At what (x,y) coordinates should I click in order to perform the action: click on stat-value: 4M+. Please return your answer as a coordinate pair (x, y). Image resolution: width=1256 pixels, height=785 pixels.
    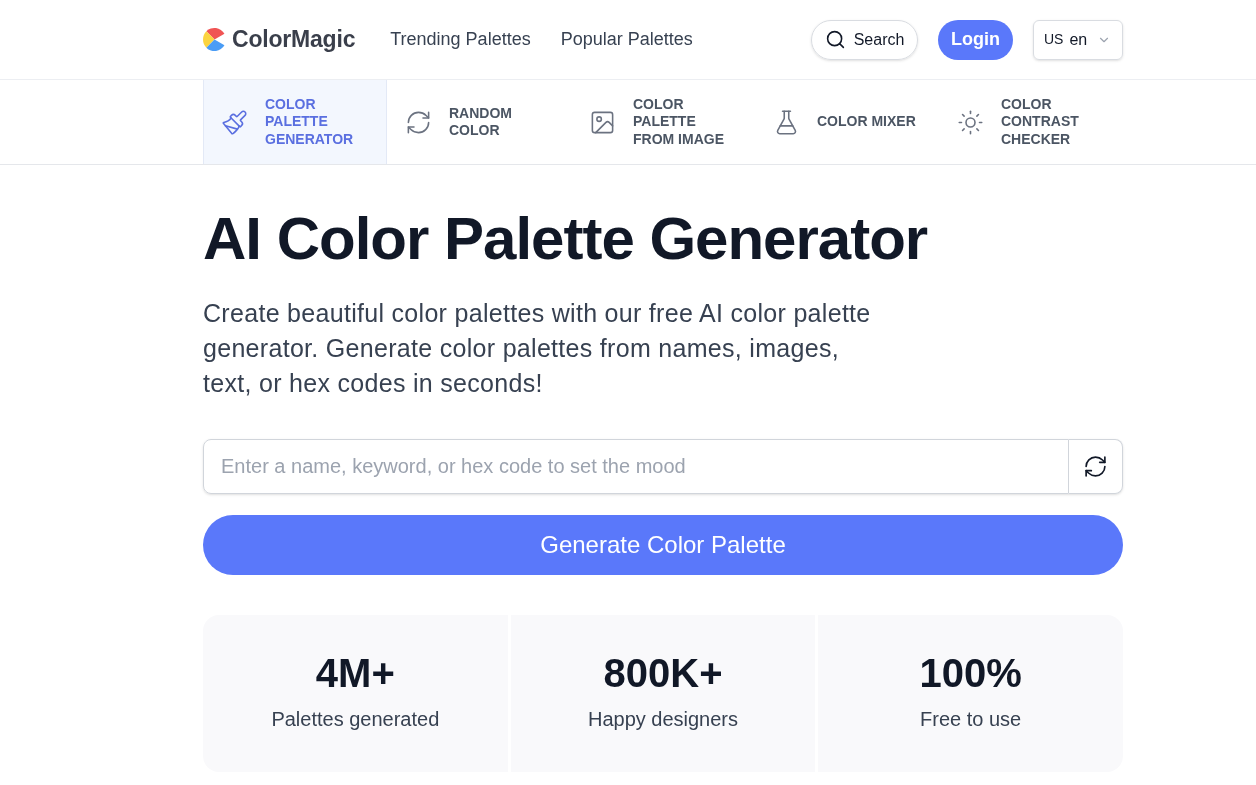
    Looking at the image, I should click on (355, 673).